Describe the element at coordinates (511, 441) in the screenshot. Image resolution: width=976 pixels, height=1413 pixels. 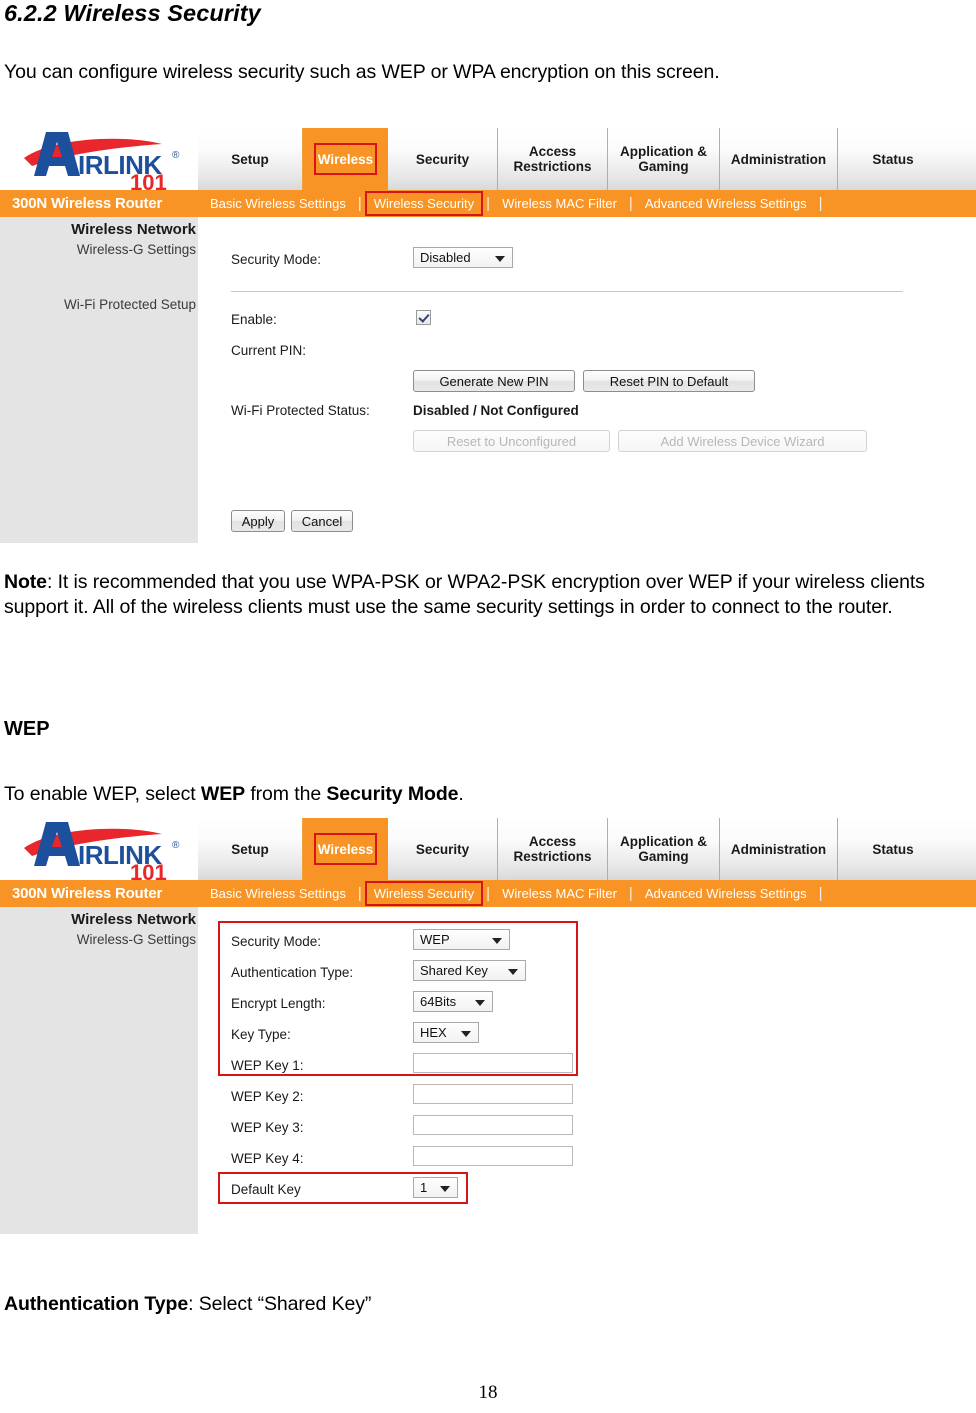
I see `reset-to-unconfigured-button: Reset to Unconfigured` at that location.